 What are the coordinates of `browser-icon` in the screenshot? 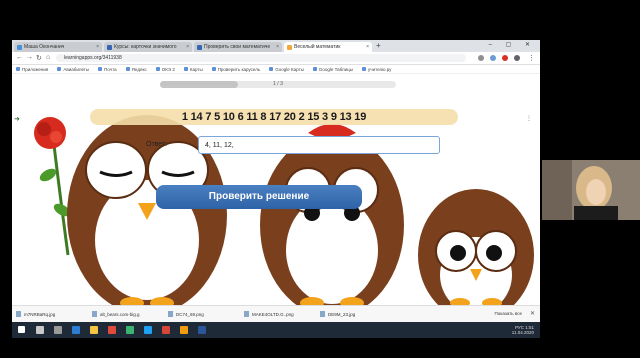 It's located at (76, 330).